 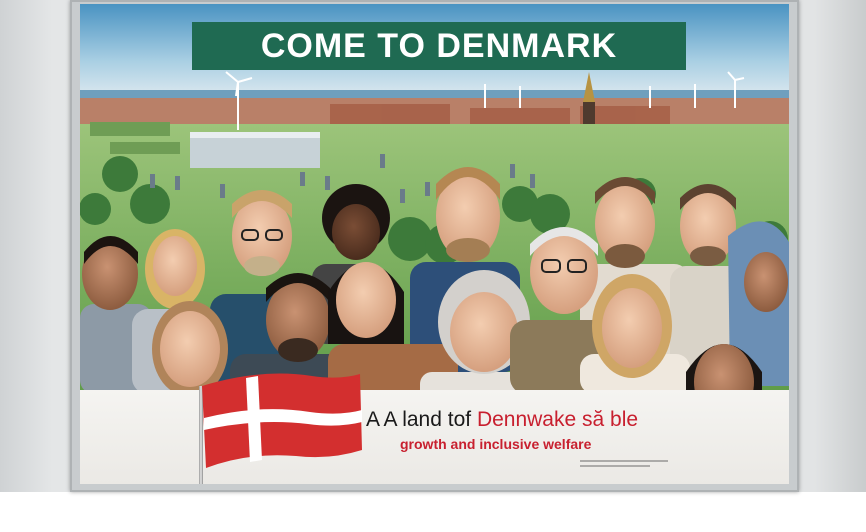 I want to click on tagline-prefix: A A land tof, so click(x=421, y=419).